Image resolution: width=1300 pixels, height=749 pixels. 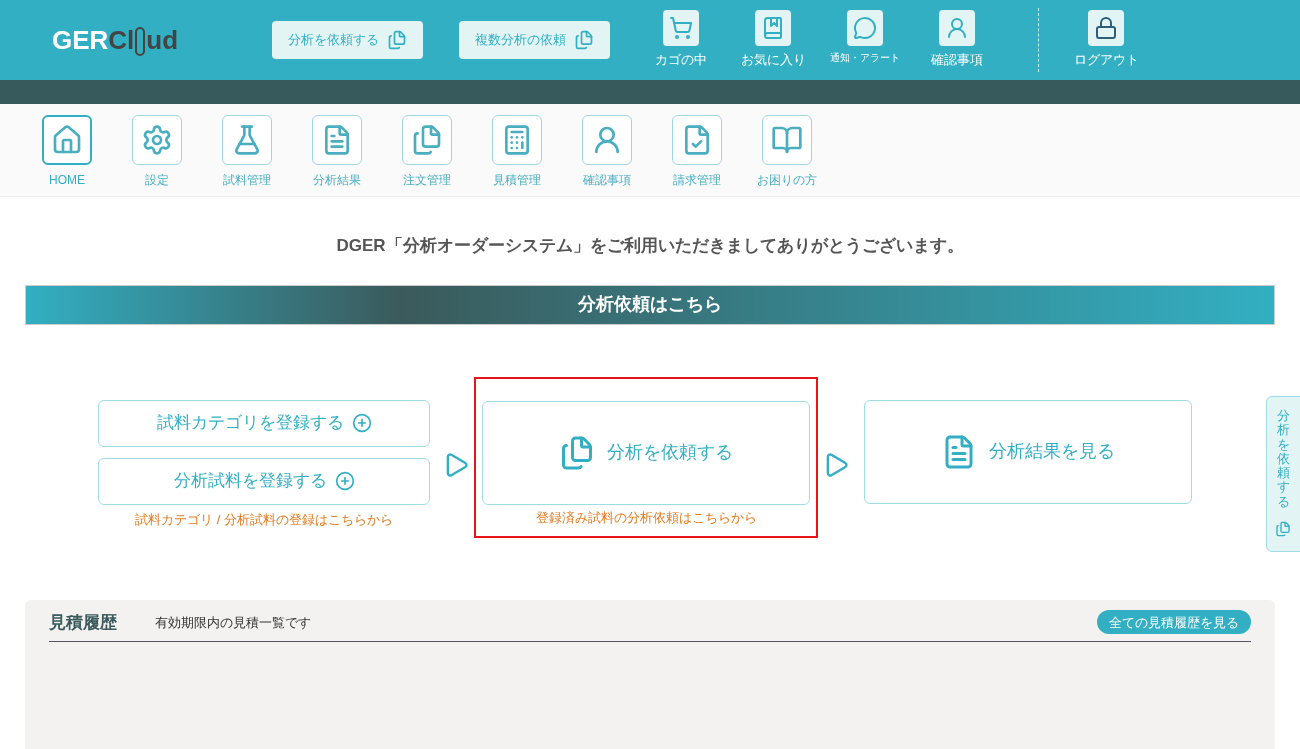 What do you see at coordinates (787, 140) in the screenshot?
I see `book-icon` at bounding box center [787, 140].